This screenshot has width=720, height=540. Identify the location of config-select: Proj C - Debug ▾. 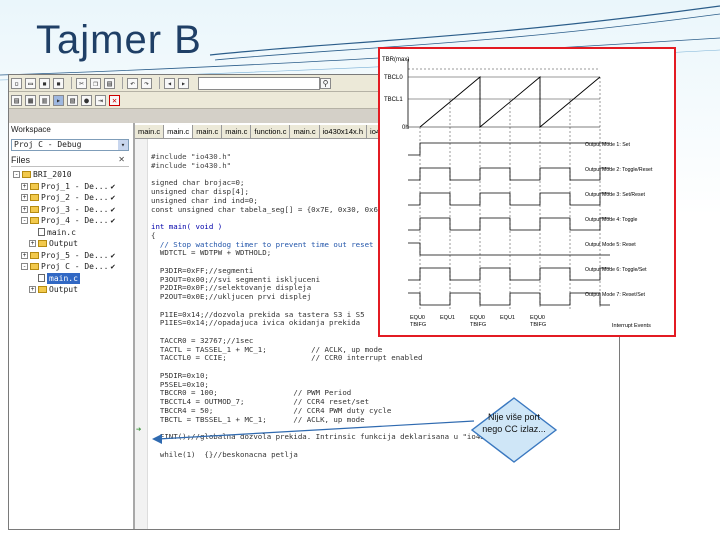
(70, 145).